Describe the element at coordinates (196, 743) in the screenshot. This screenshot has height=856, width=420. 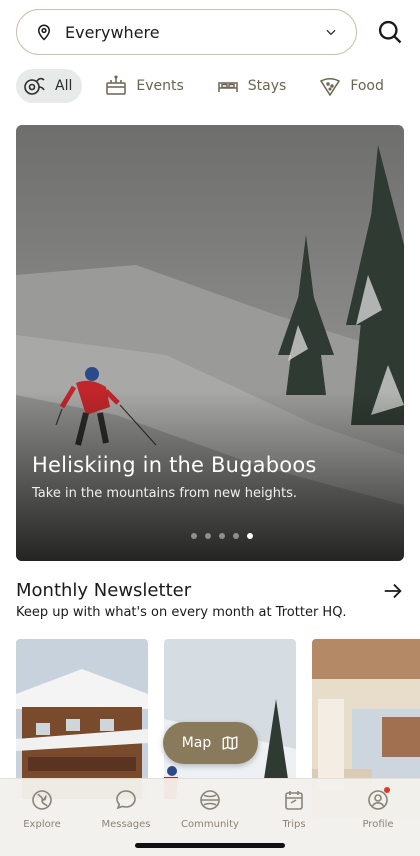
I see `map-button-label: Map` at that location.